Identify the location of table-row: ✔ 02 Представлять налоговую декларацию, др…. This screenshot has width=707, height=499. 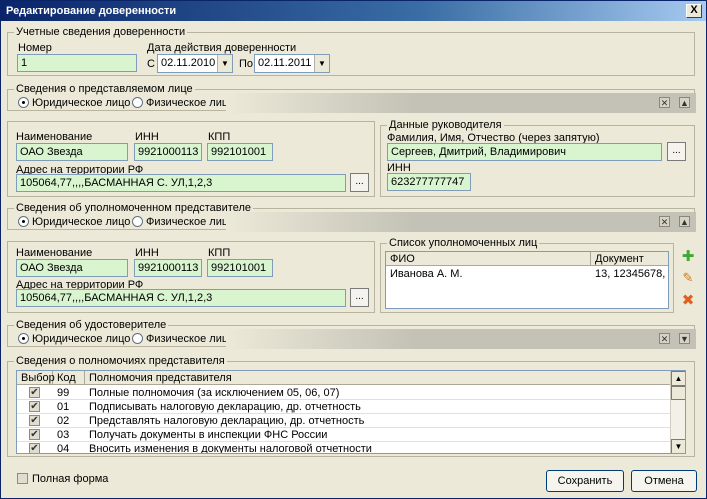
(343, 421).